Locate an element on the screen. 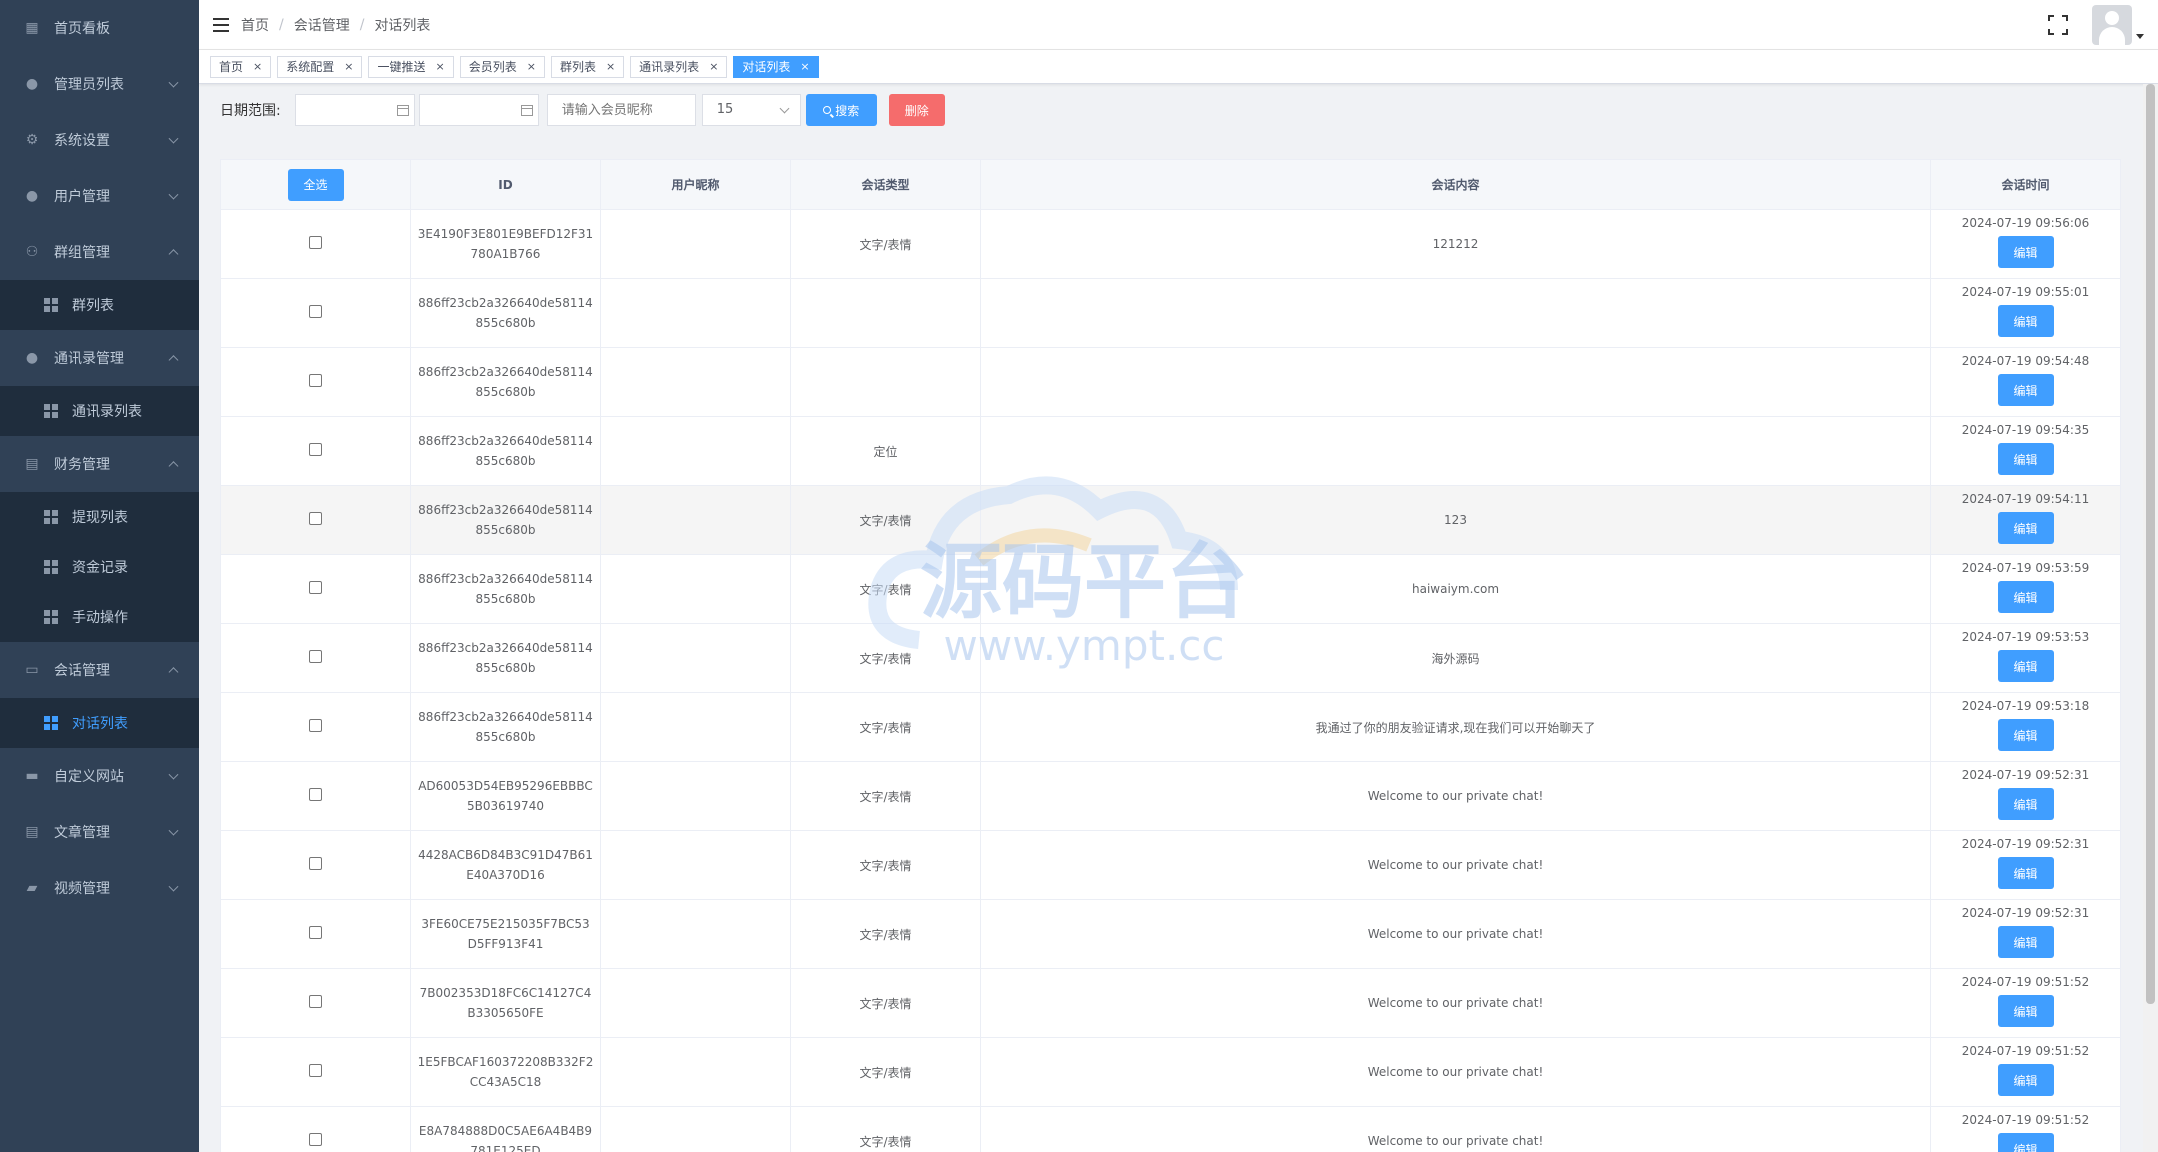  video-icon: ▰ is located at coordinates (32, 888).